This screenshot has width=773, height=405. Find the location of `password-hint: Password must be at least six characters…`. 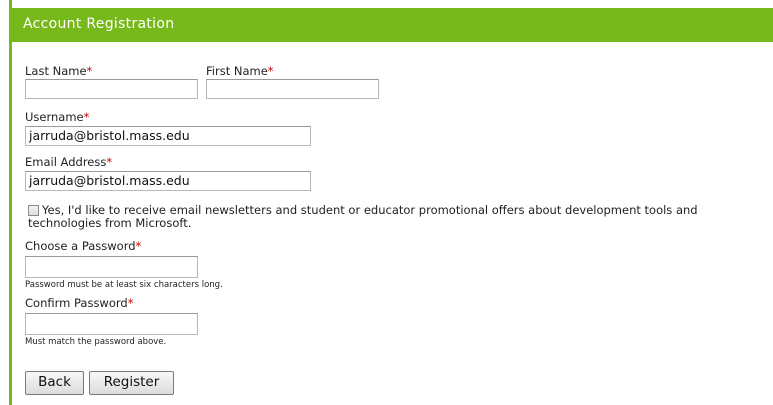

password-hint: Password must be at least six characters… is located at coordinates (124, 285).